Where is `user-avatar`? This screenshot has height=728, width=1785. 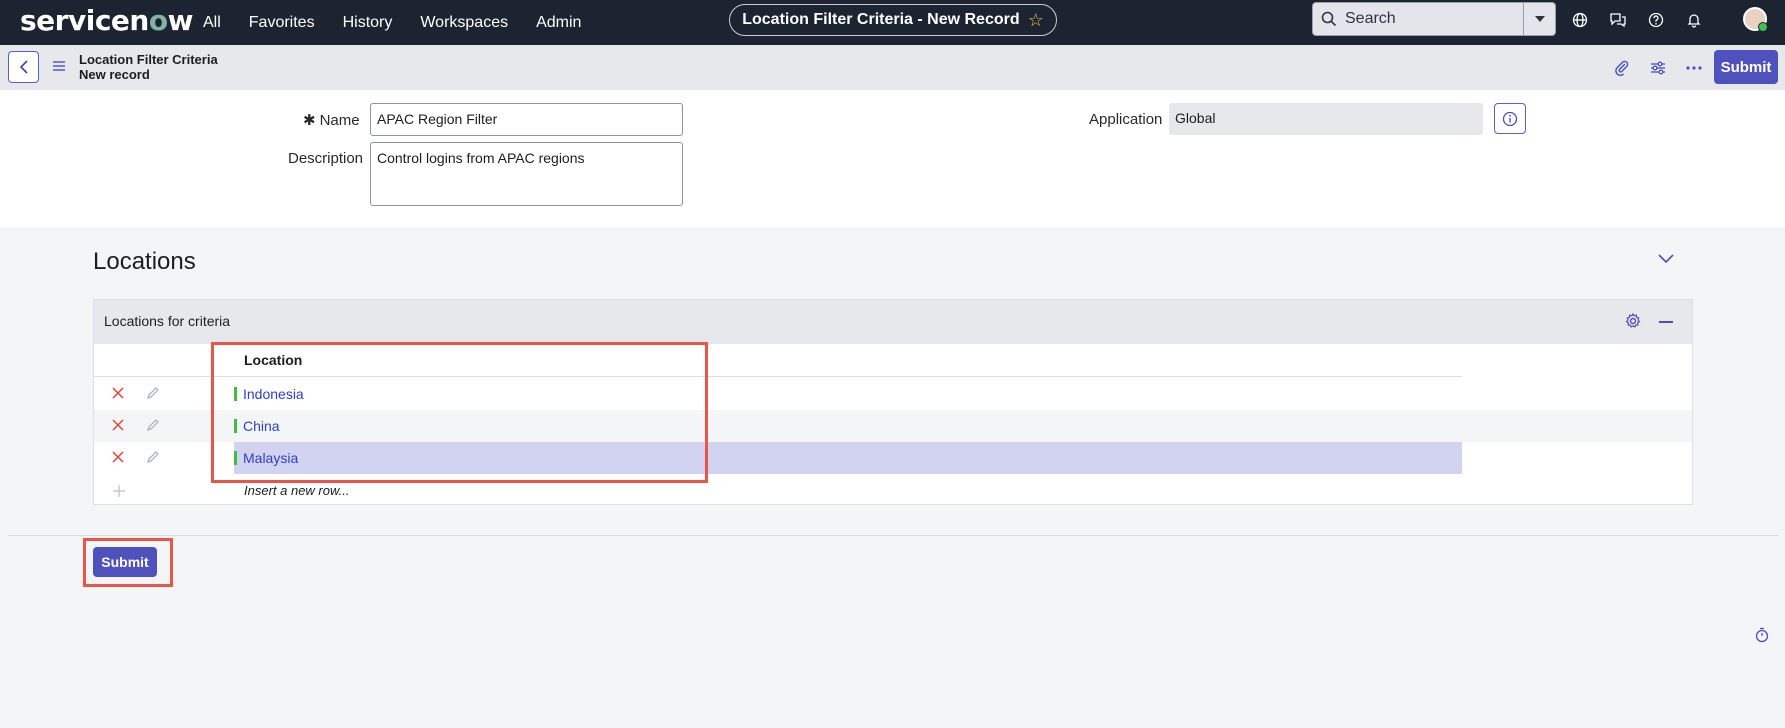 user-avatar is located at coordinates (1755, 19).